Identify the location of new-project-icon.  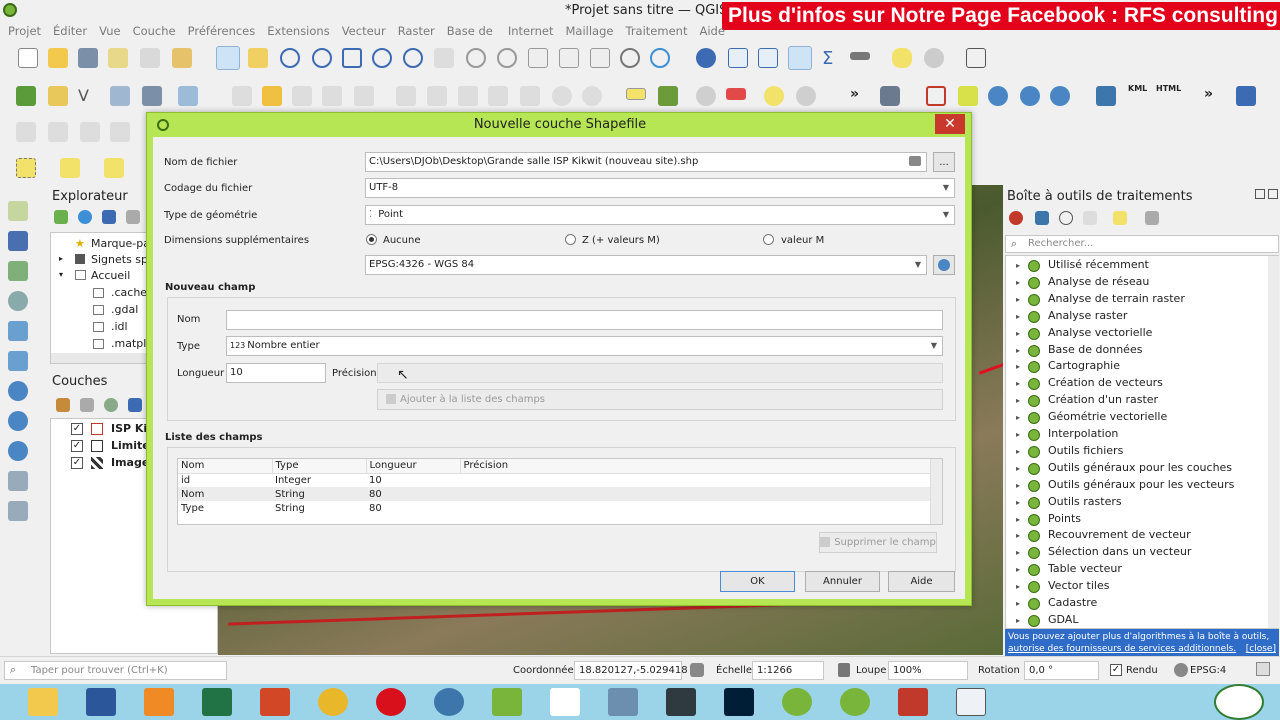
(28, 58).